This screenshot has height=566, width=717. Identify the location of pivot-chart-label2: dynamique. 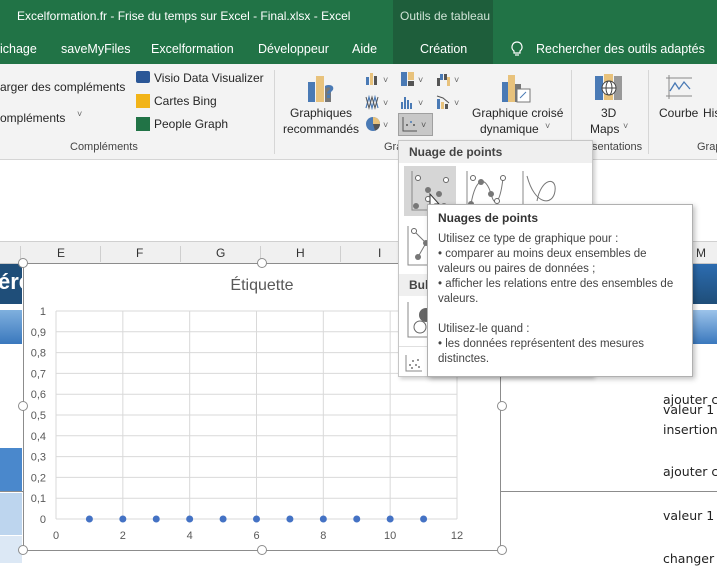
(509, 129).